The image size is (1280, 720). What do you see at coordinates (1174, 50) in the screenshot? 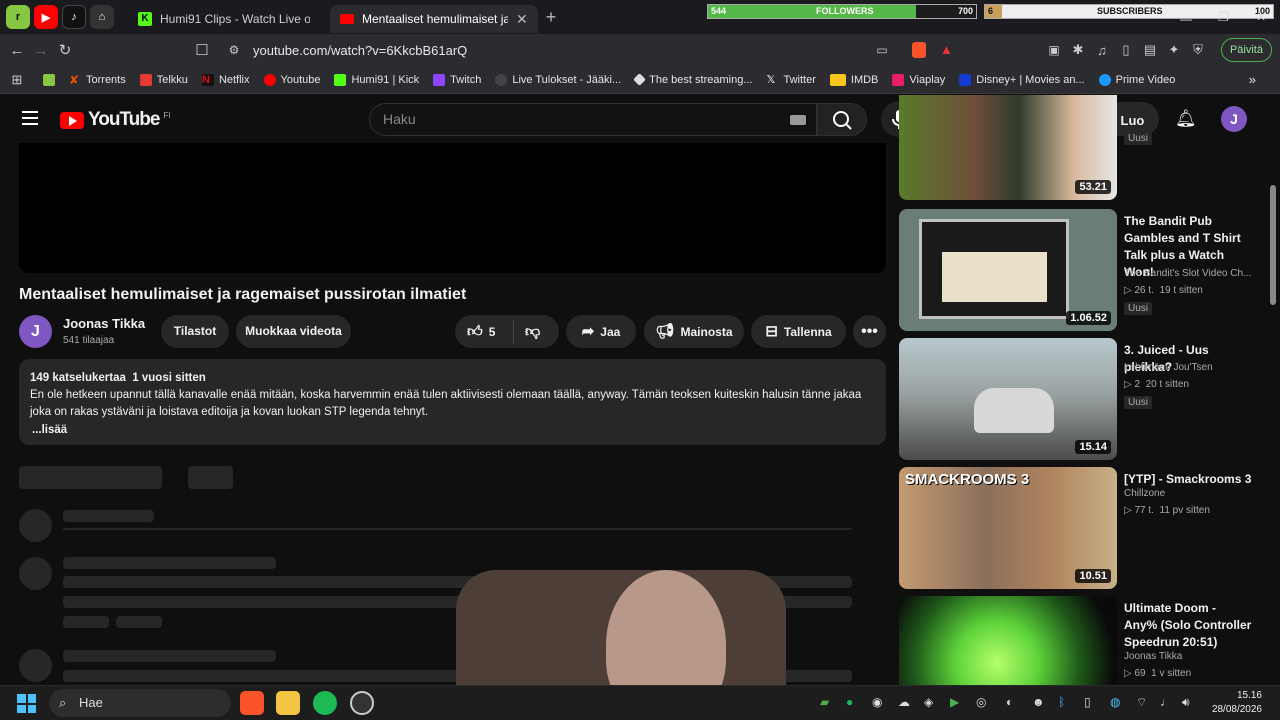
I see `leo-icon: ✦` at bounding box center [1174, 50].